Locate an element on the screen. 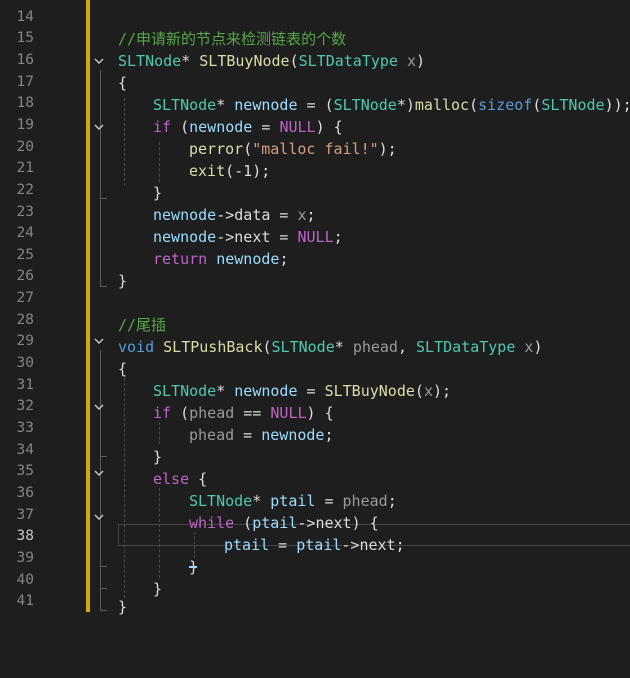  code-line-26: } is located at coordinates (122, 281).